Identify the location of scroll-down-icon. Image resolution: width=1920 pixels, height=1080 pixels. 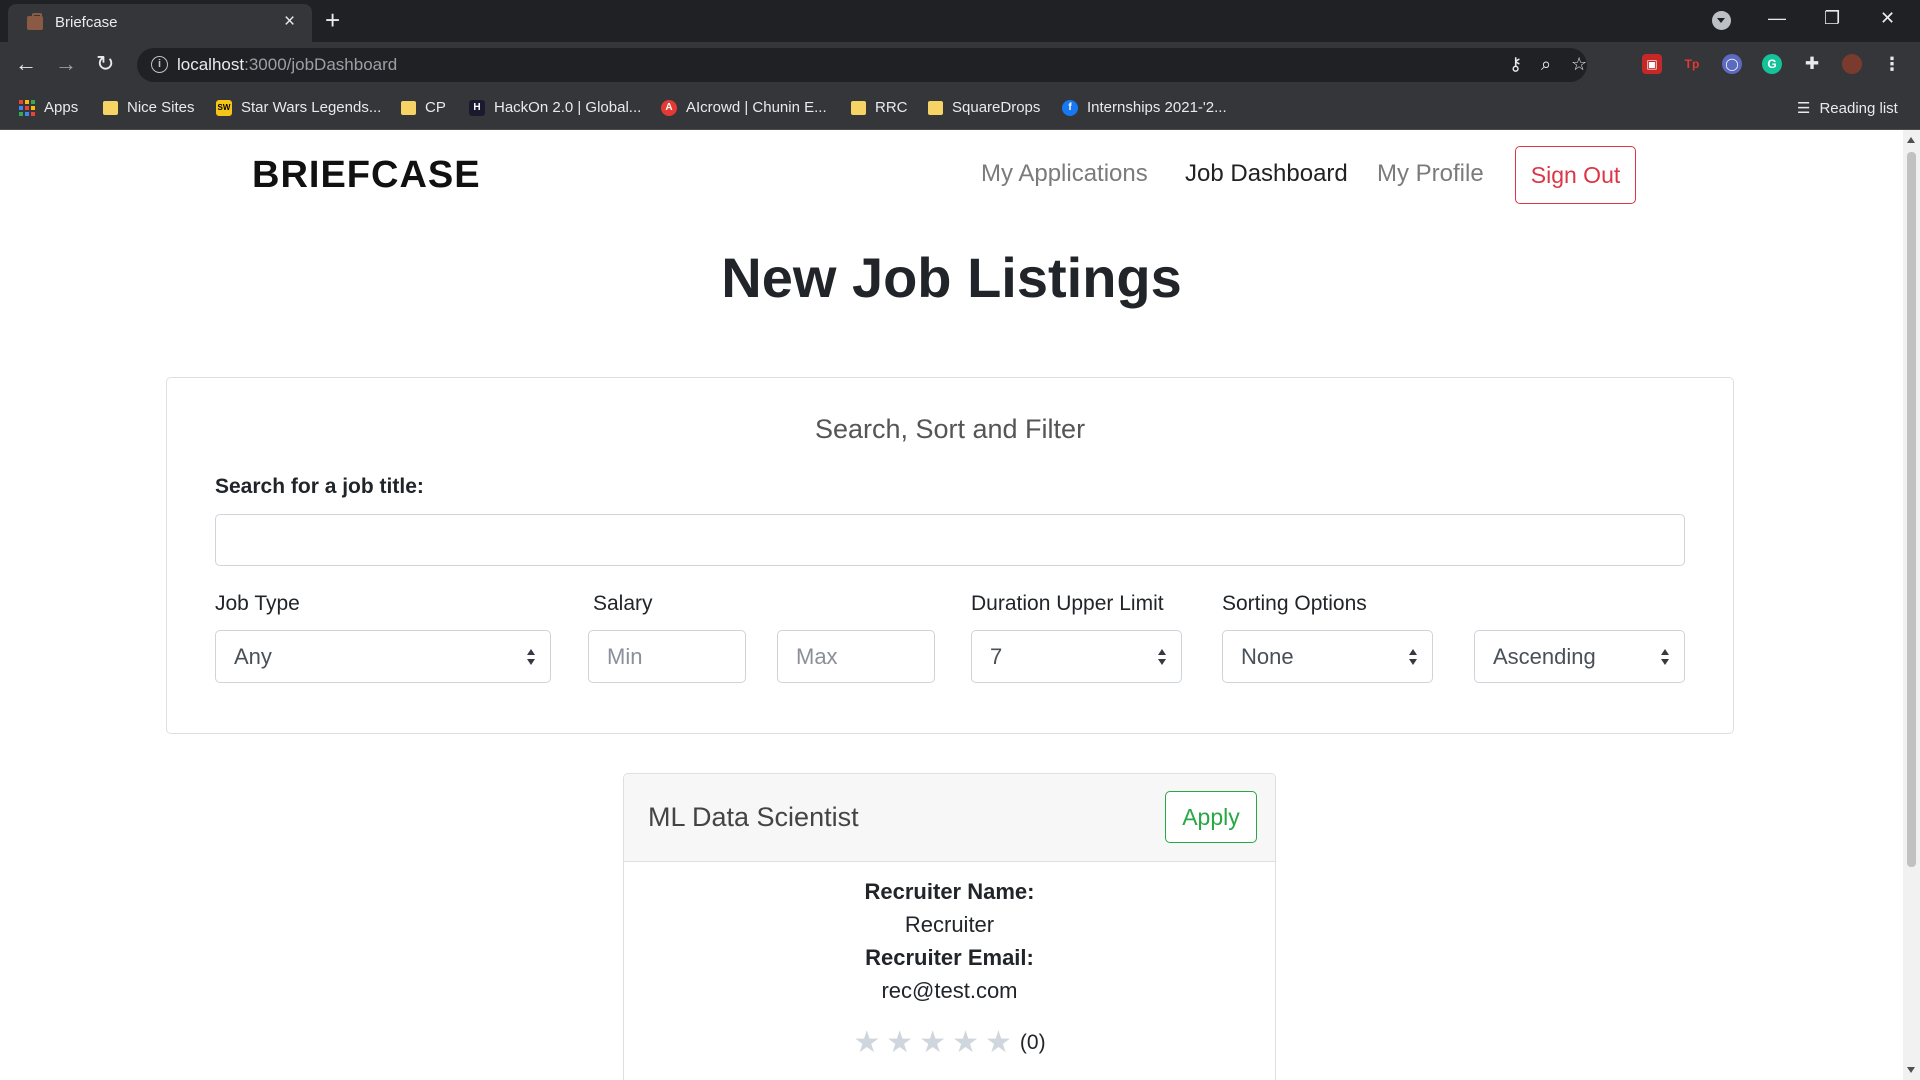
(1911, 1070).